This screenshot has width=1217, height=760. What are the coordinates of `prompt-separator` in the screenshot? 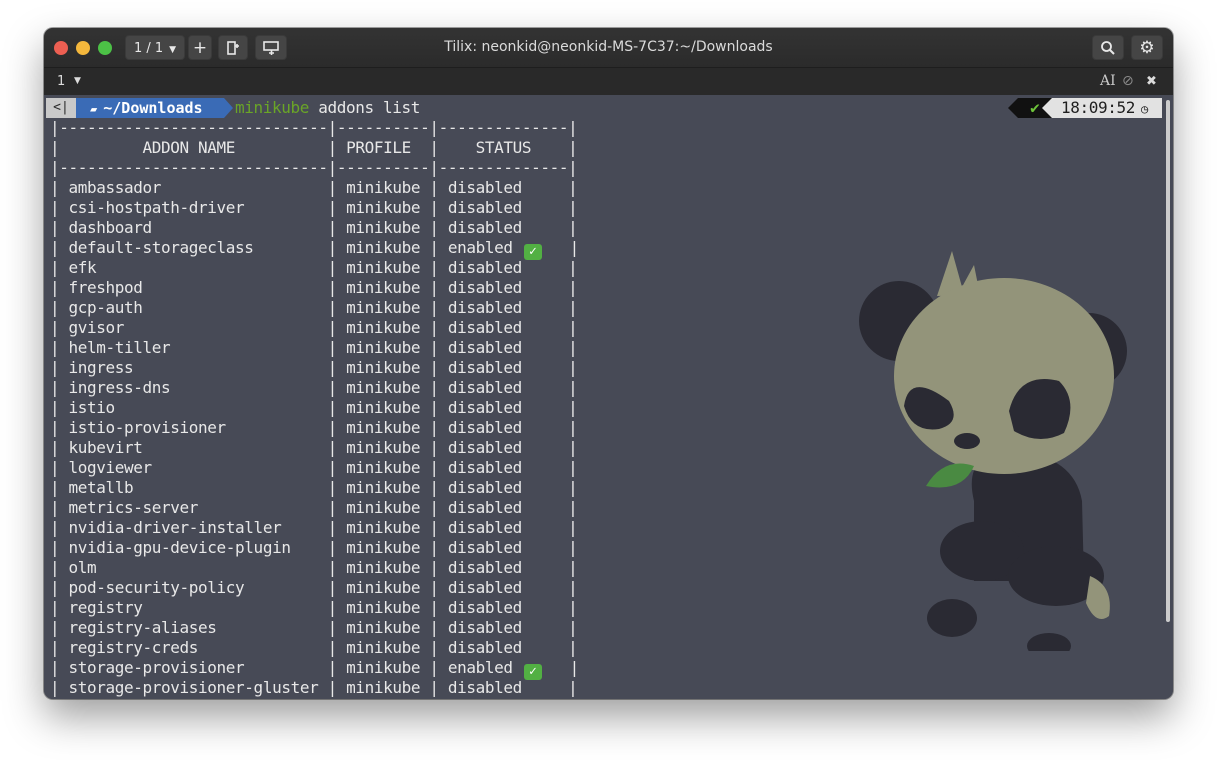 It's located at (228, 108).